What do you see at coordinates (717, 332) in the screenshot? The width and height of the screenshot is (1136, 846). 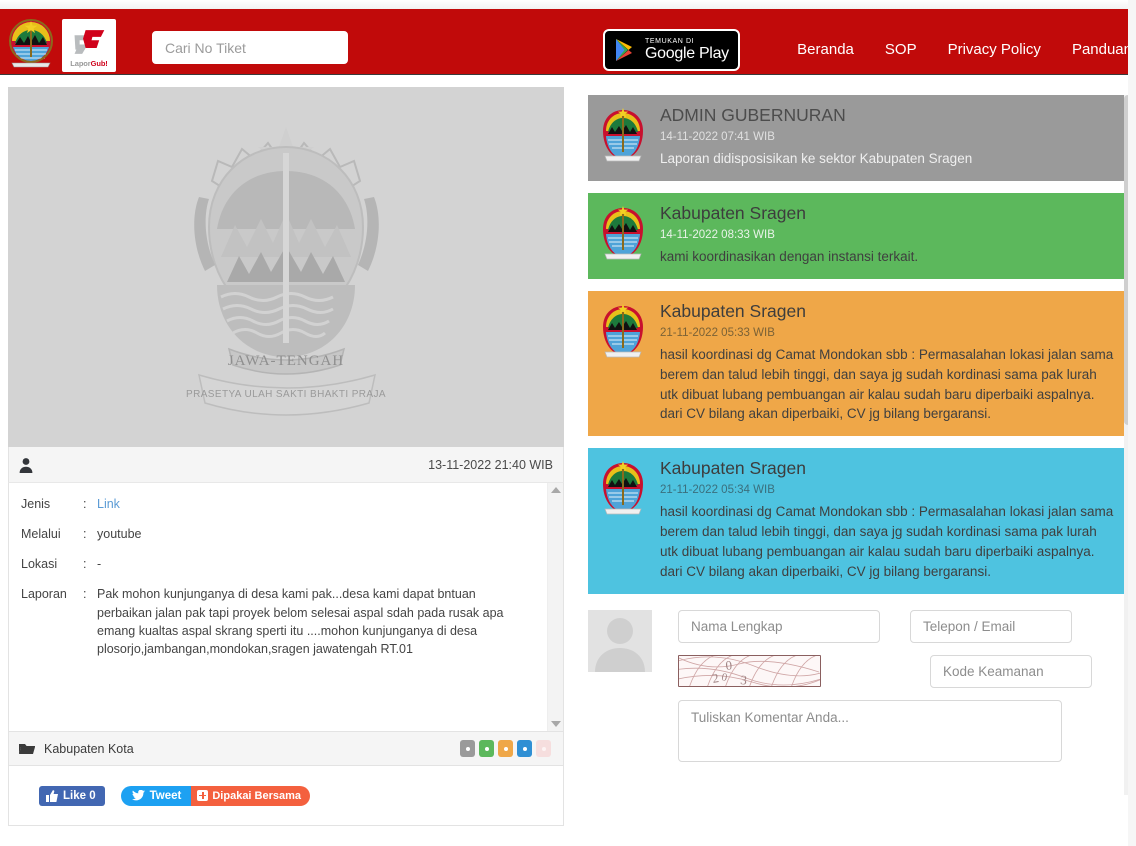 I see `comment-time: 21-11-2022 05:33 WIB` at bounding box center [717, 332].